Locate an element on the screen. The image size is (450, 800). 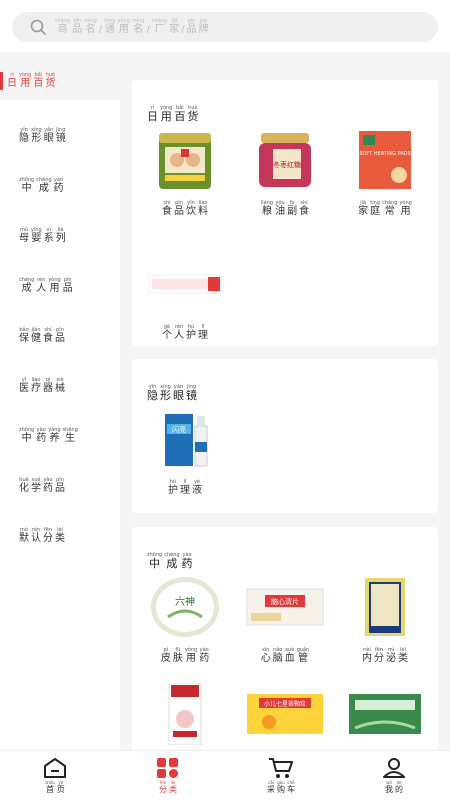
product-medicine-c is located at coordinates (385, 714).